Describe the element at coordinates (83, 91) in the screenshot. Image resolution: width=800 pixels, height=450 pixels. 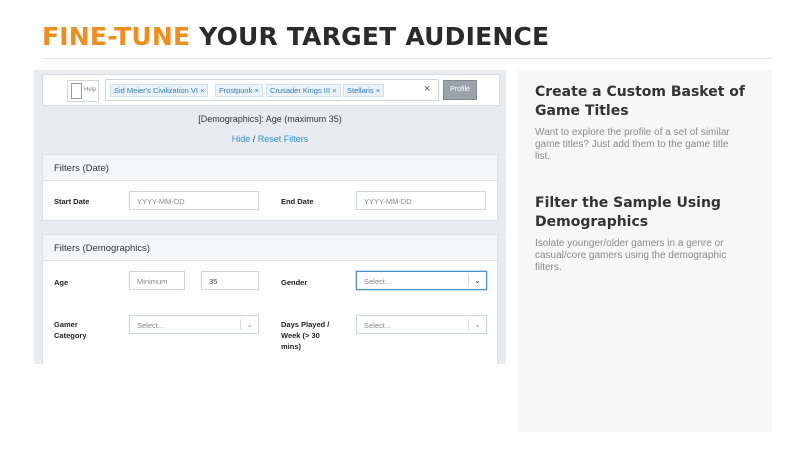
I see `help-toggle: Help` at that location.